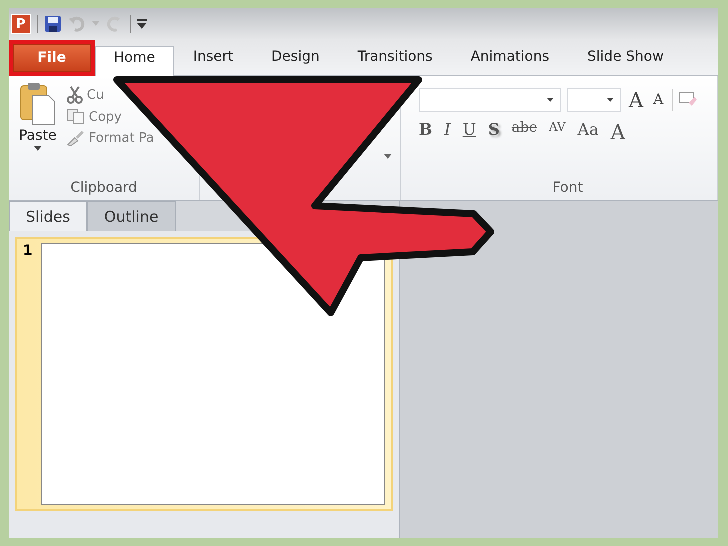 The width and height of the screenshot is (728, 546). Describe the element at coordinates (142, 24) in the screenshot. I see `customize-caret-icon` at that location.